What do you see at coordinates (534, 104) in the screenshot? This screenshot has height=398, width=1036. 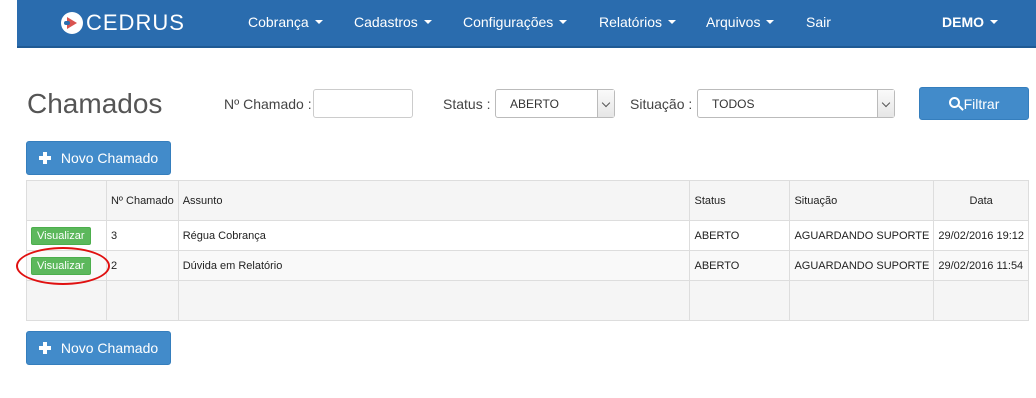 I see `status-selected-value: ABERTO` at bounding box center [534, 104].